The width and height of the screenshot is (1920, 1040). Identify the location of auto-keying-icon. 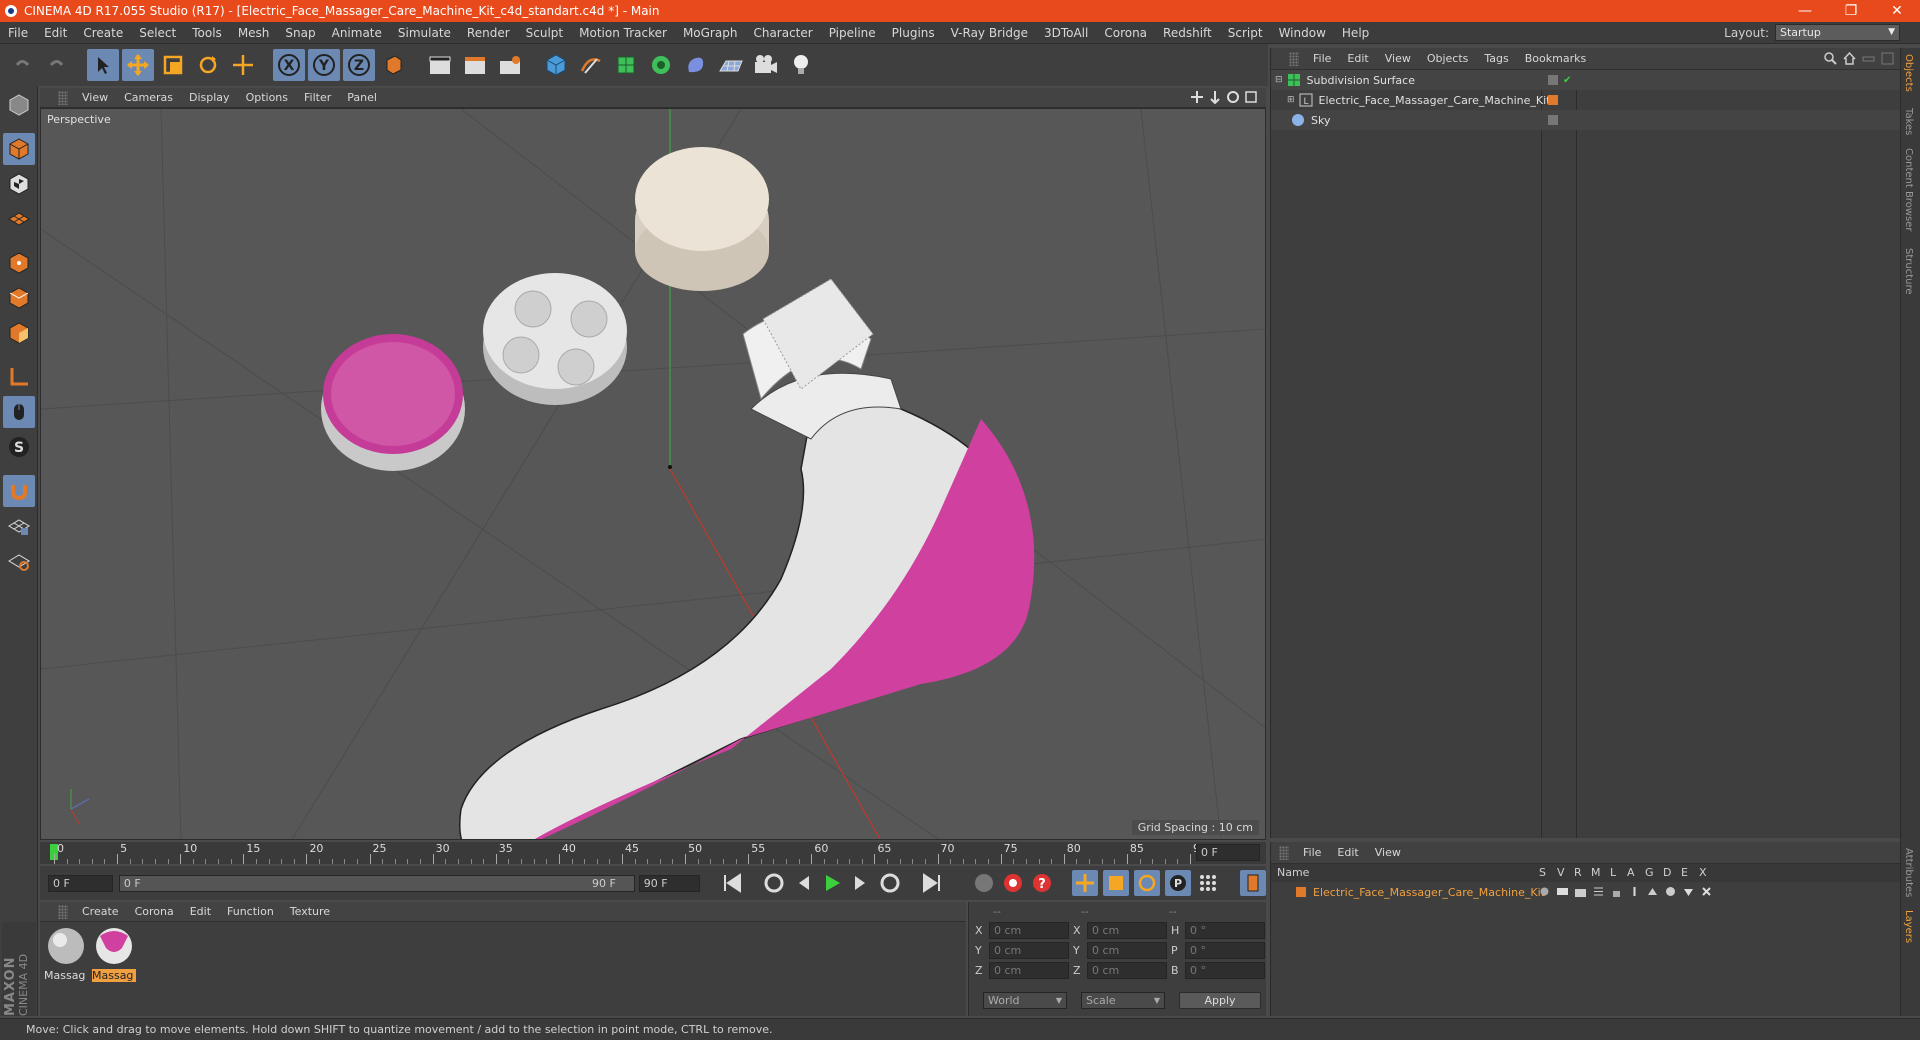
(1013, 883).